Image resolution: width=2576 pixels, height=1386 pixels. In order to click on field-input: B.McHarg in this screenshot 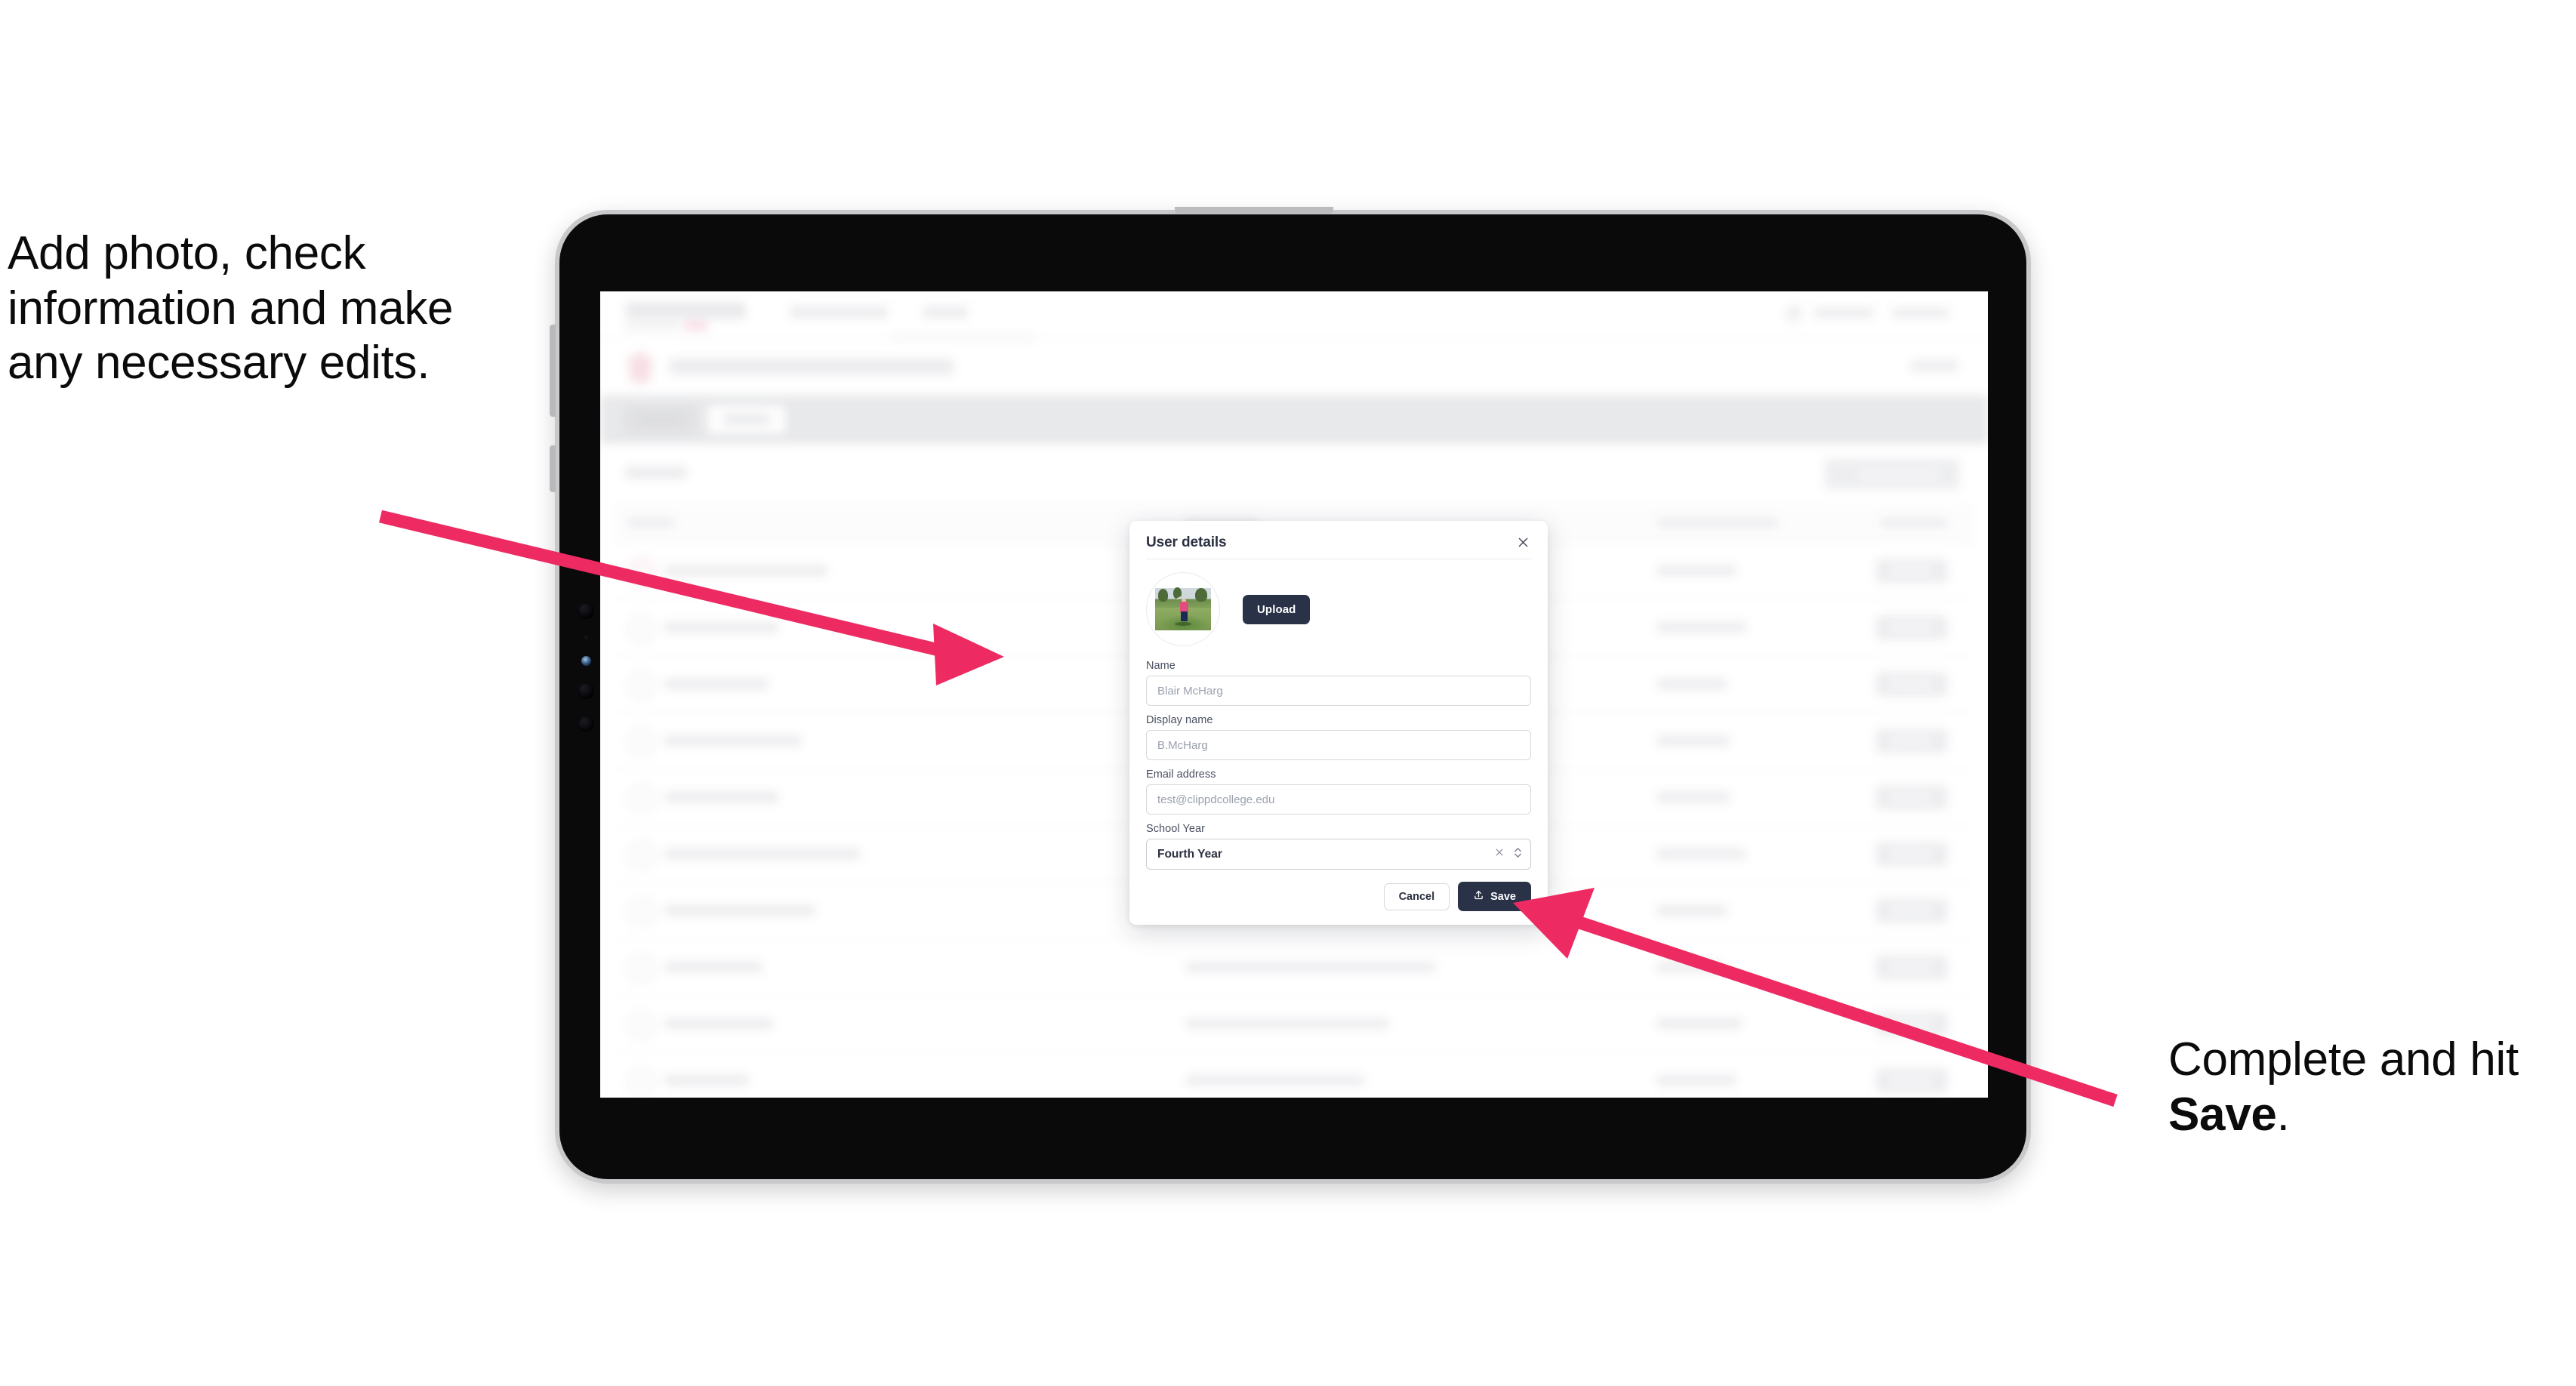, I will do `click(1338, 745)`.